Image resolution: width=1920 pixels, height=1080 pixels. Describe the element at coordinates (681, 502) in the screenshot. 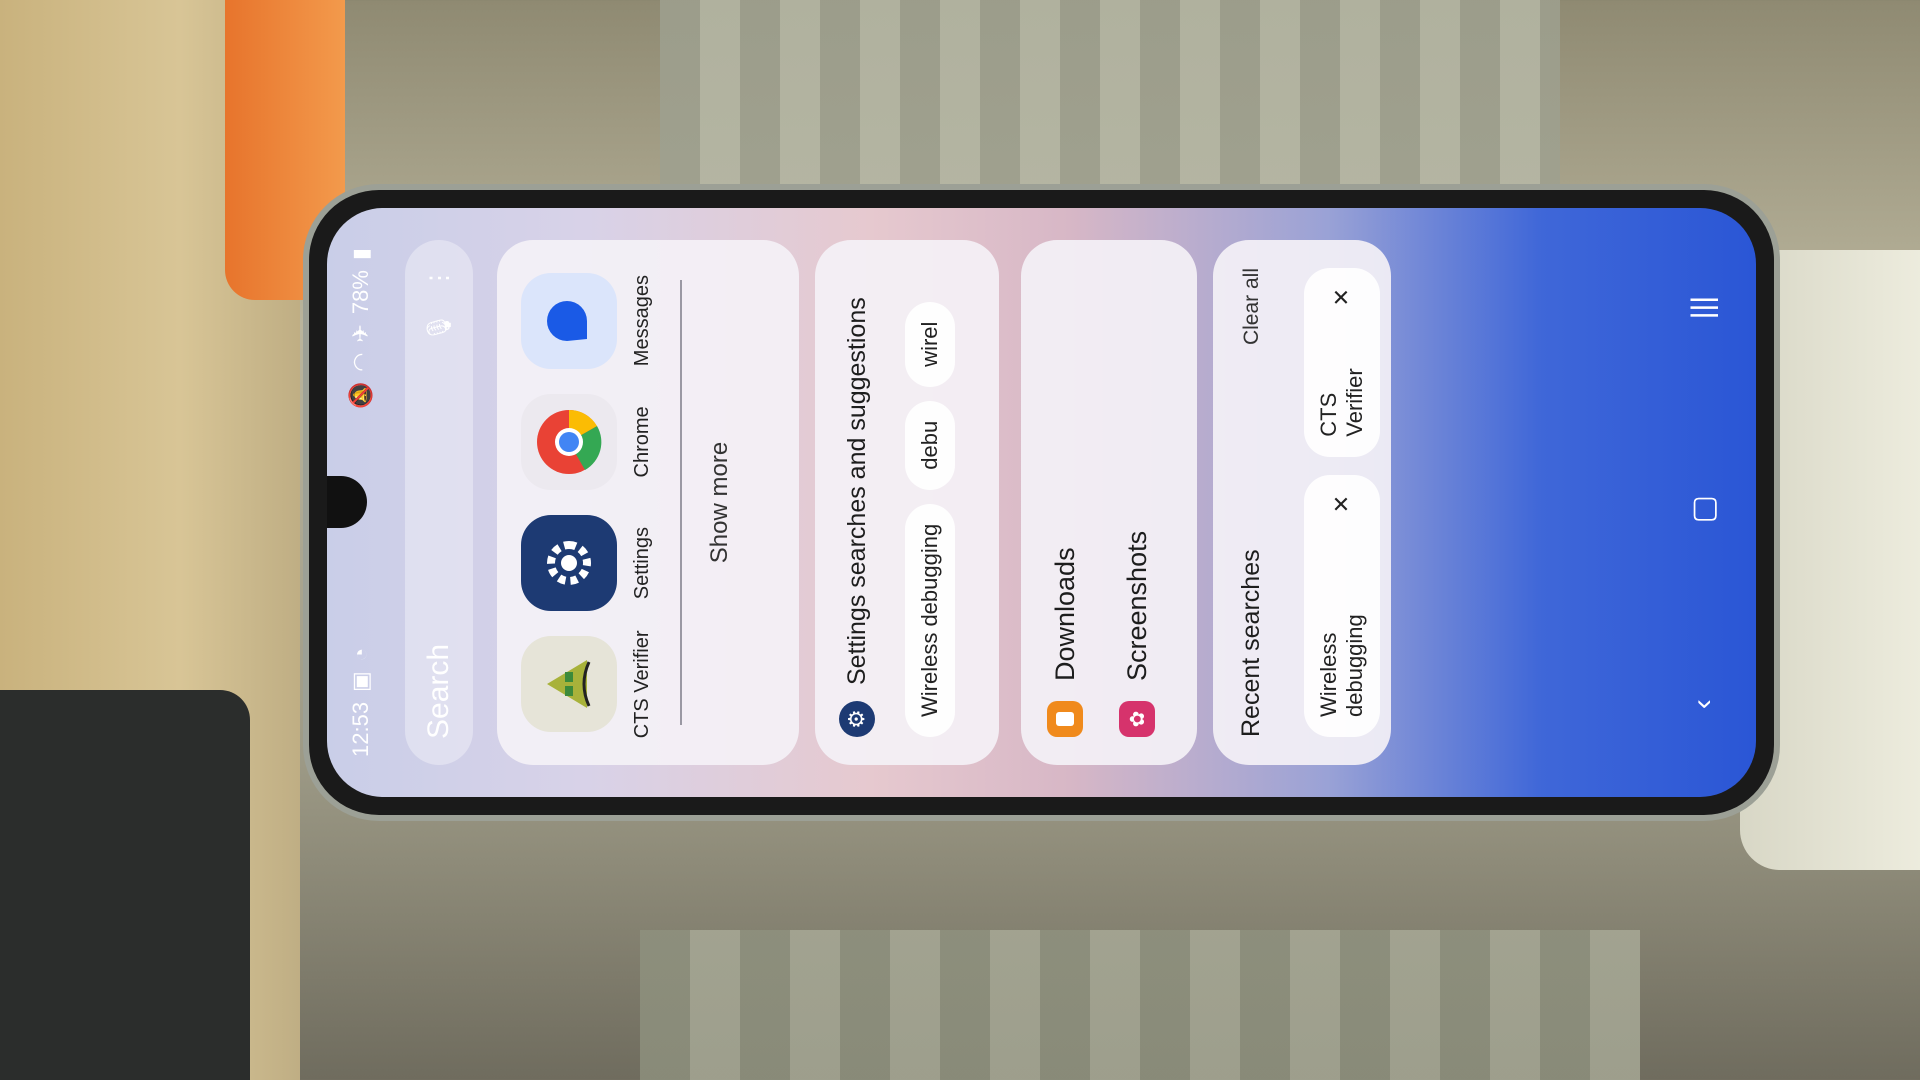

I see `divider` at that location.